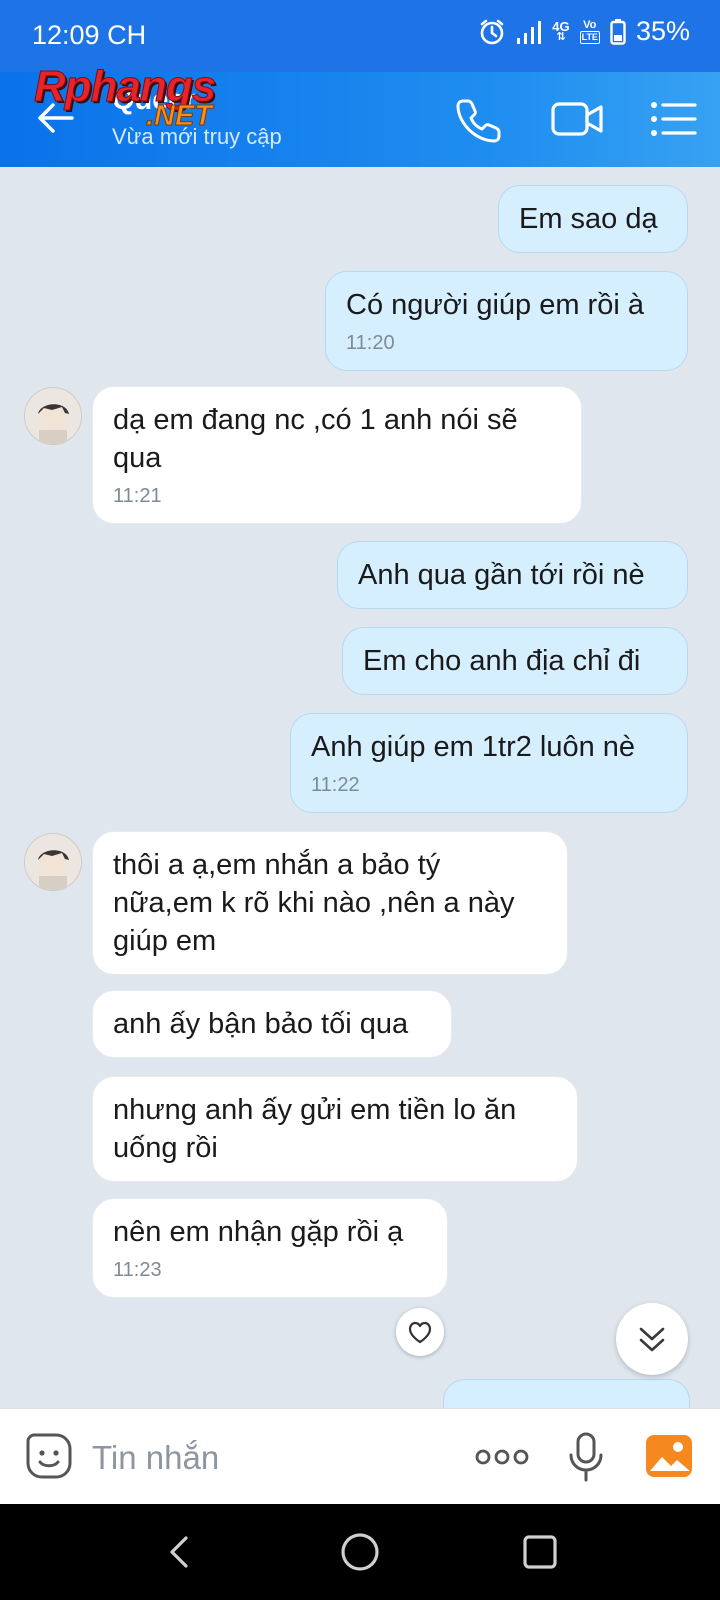  Describe the element at coordinates (669, 1456) in the screenshot. I see `image-icon` at that location.